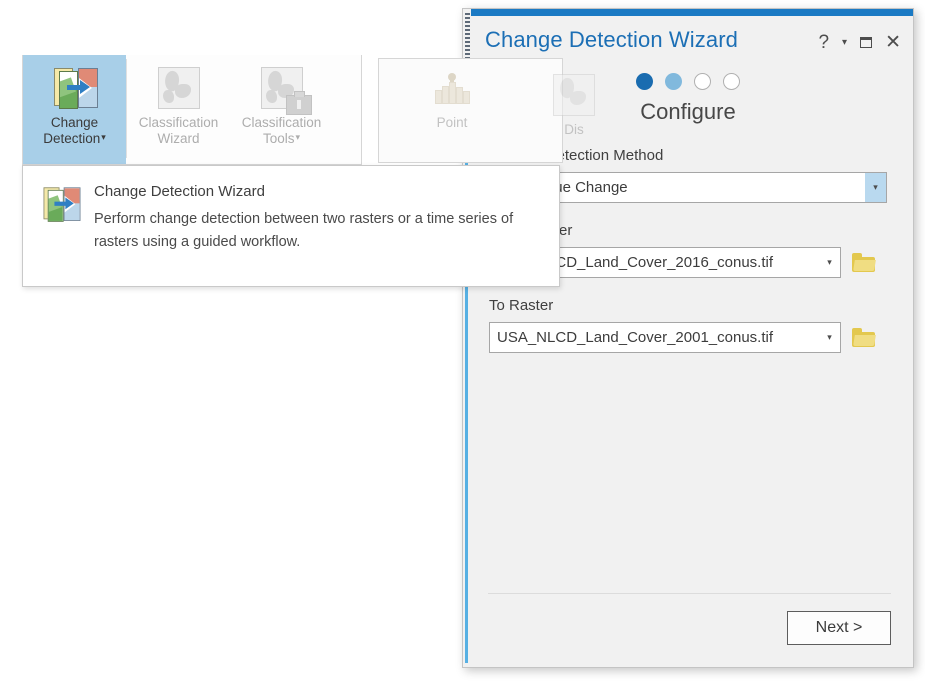  I want to click on ribbon-button-point: Point, so click(452, 101).